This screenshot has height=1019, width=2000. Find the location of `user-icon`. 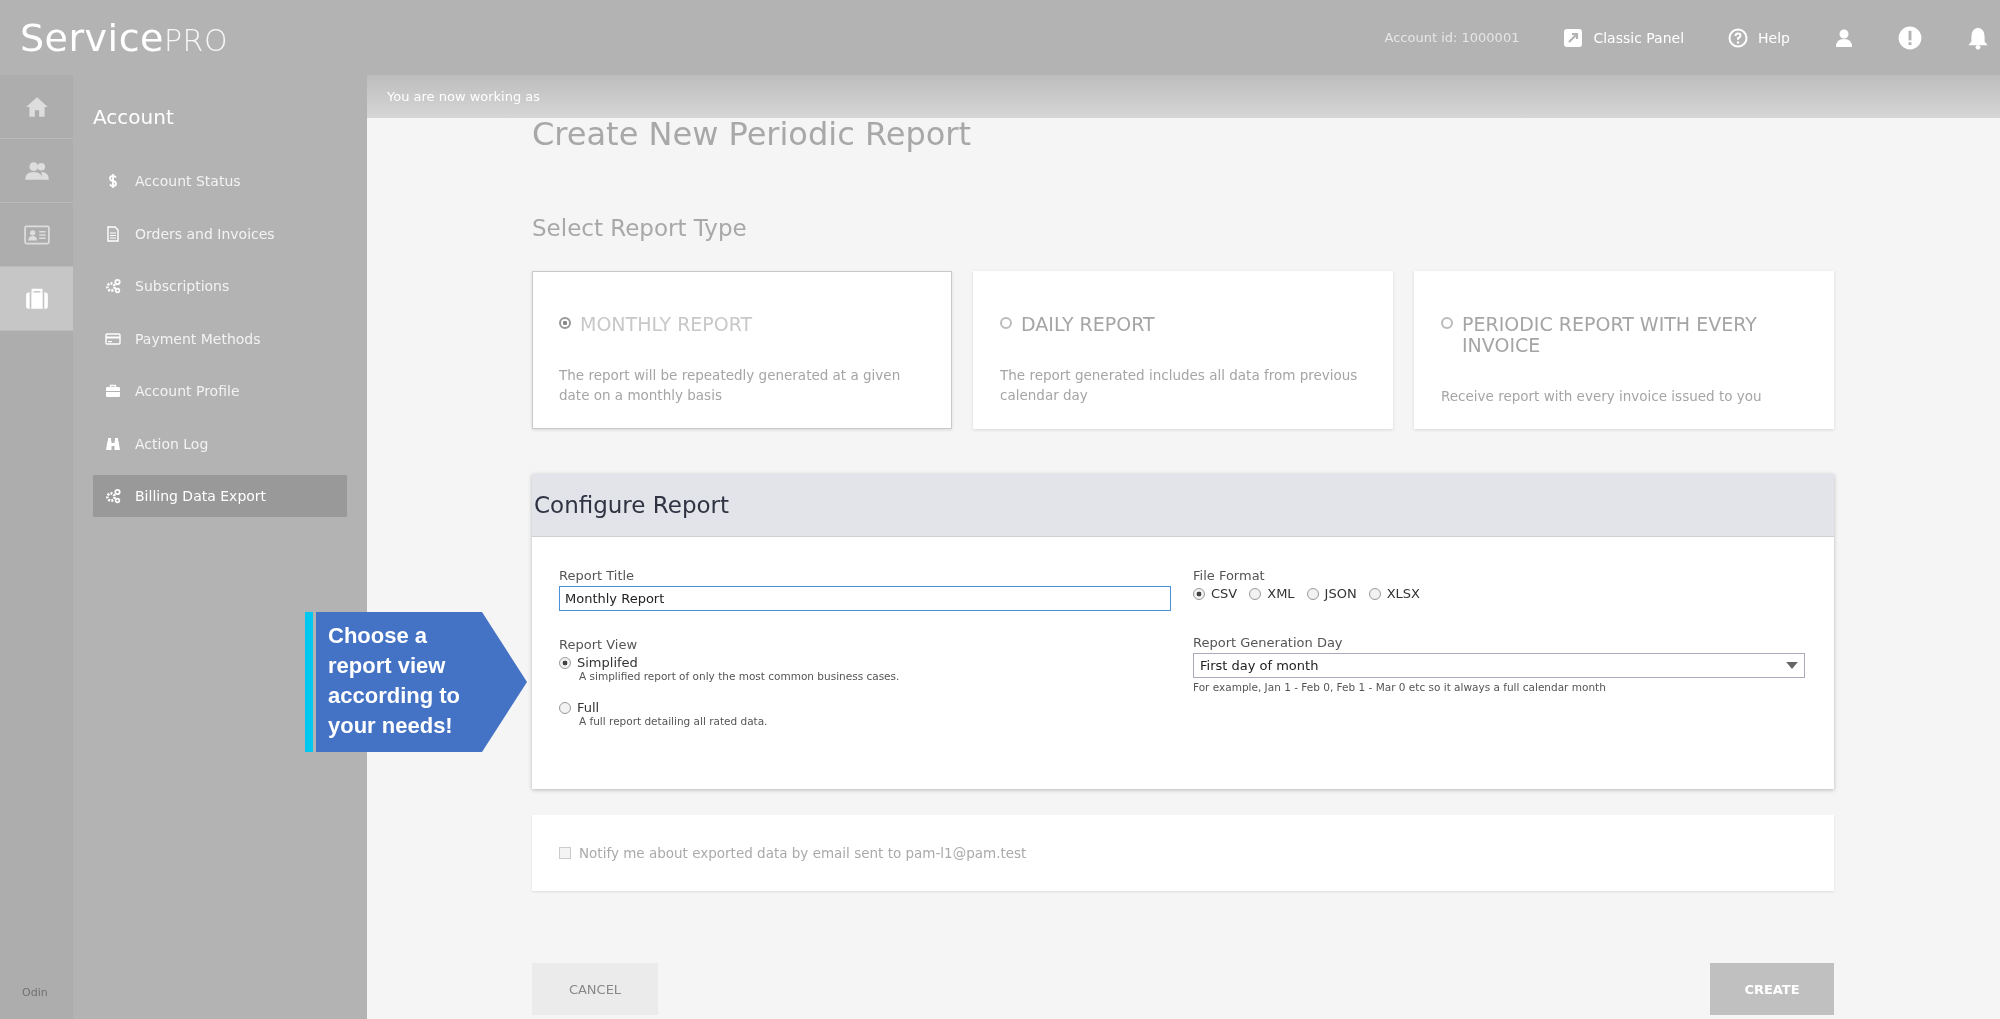

user-icon is located at coordinates (1844, 37).